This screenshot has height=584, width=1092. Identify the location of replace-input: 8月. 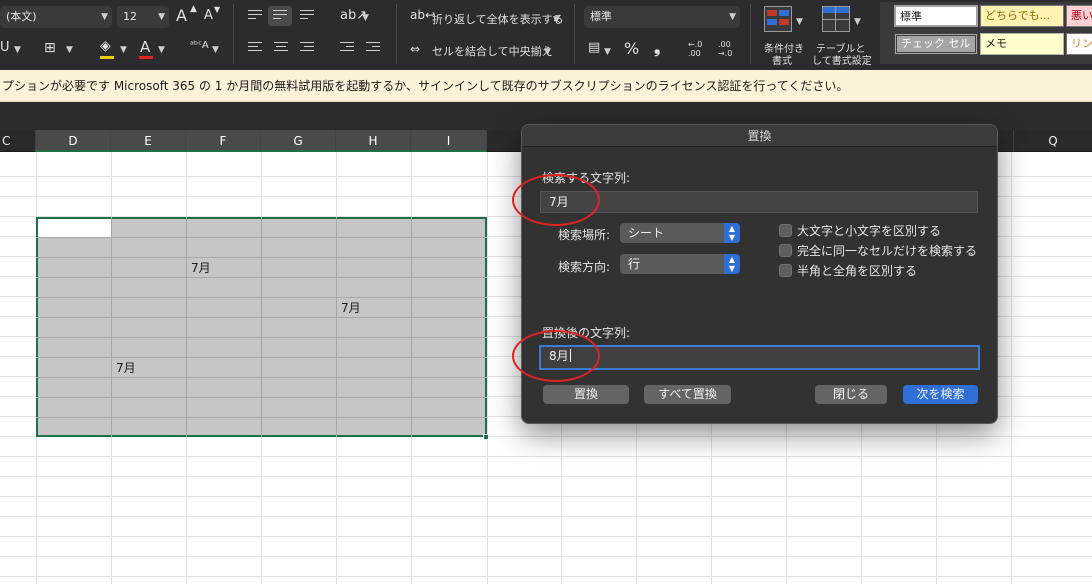
(759, 357).